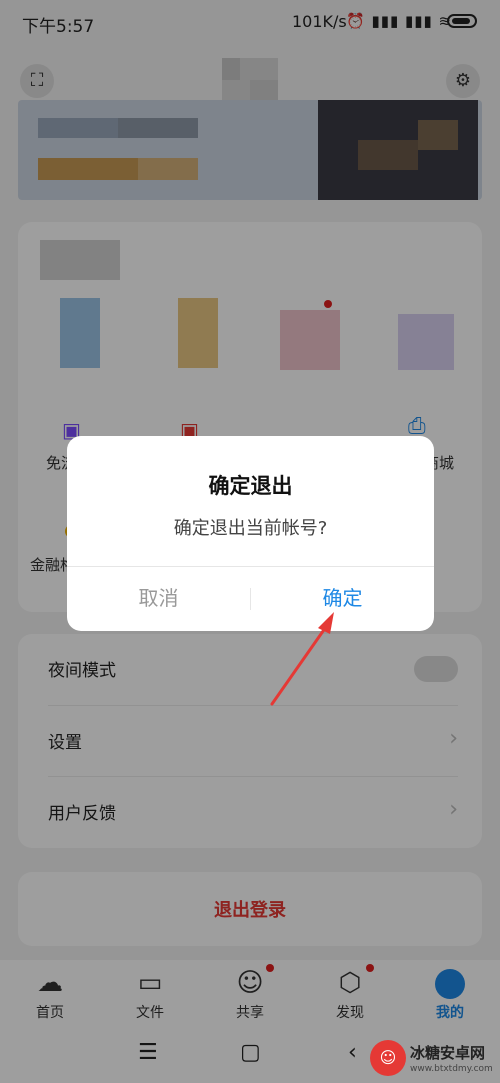 The image size is (500, 1083). What do you see at coordinates (451, 1069) in the screenshot?
I see `watermark-url: www.btxtdmy.com` at bounding box center [451, 1069].